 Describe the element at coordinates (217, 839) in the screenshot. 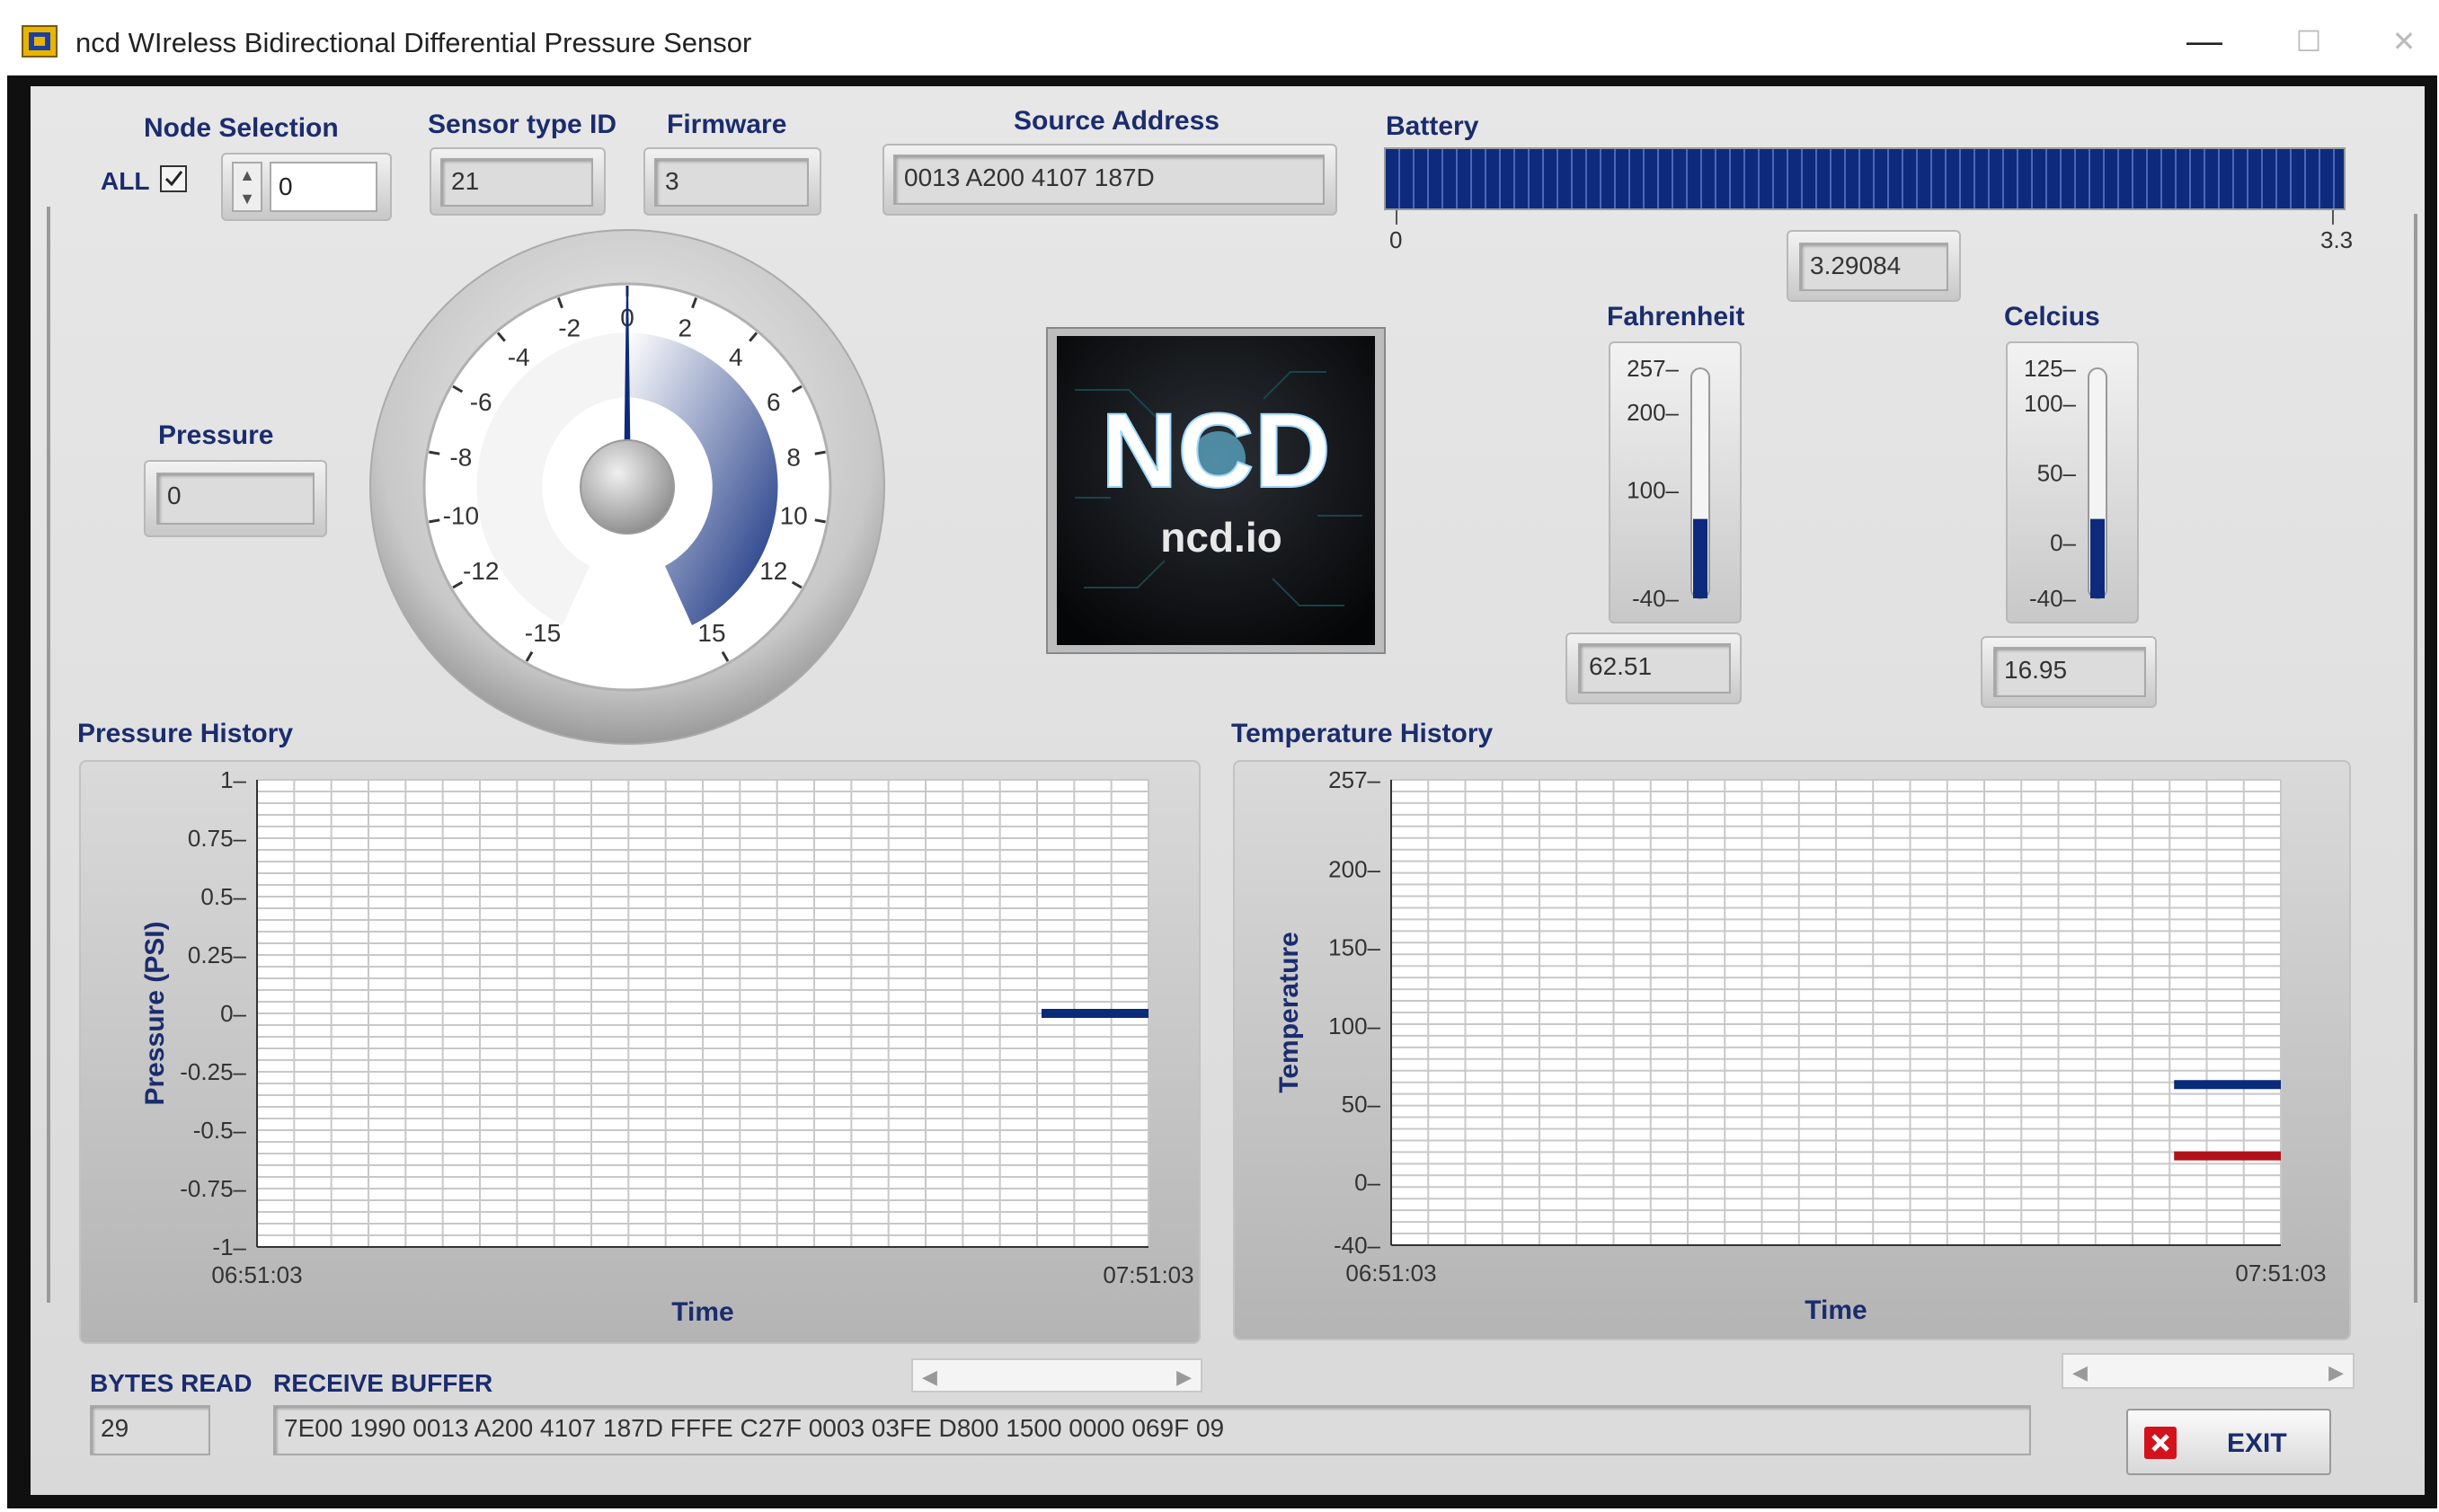

I see `y-tick-label: 0.75–` at that location.